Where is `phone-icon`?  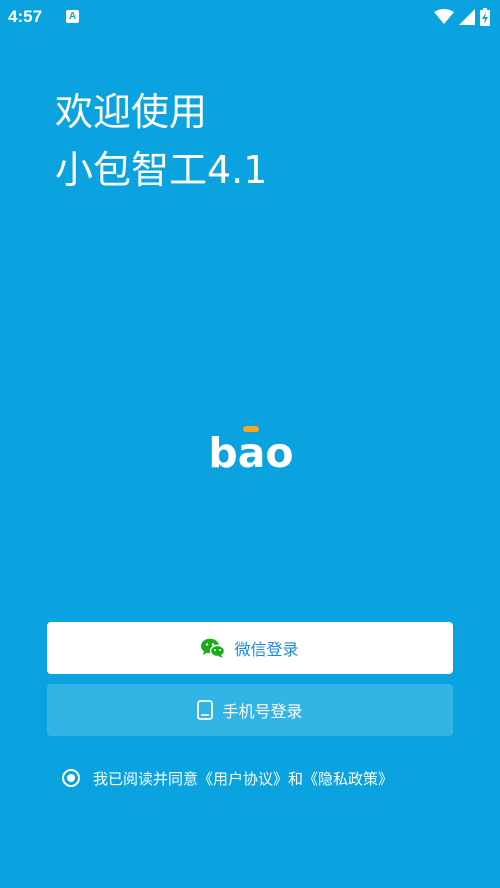
phone-icon is located at coordinates (205, 710).